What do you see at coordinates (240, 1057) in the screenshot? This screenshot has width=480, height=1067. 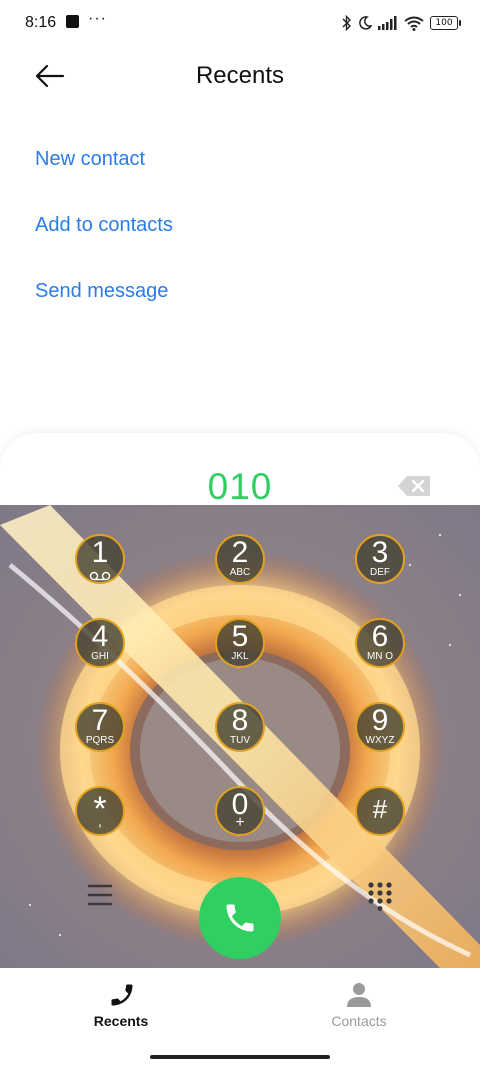 I see `home-indicator` at bounding box center [240, 1057].